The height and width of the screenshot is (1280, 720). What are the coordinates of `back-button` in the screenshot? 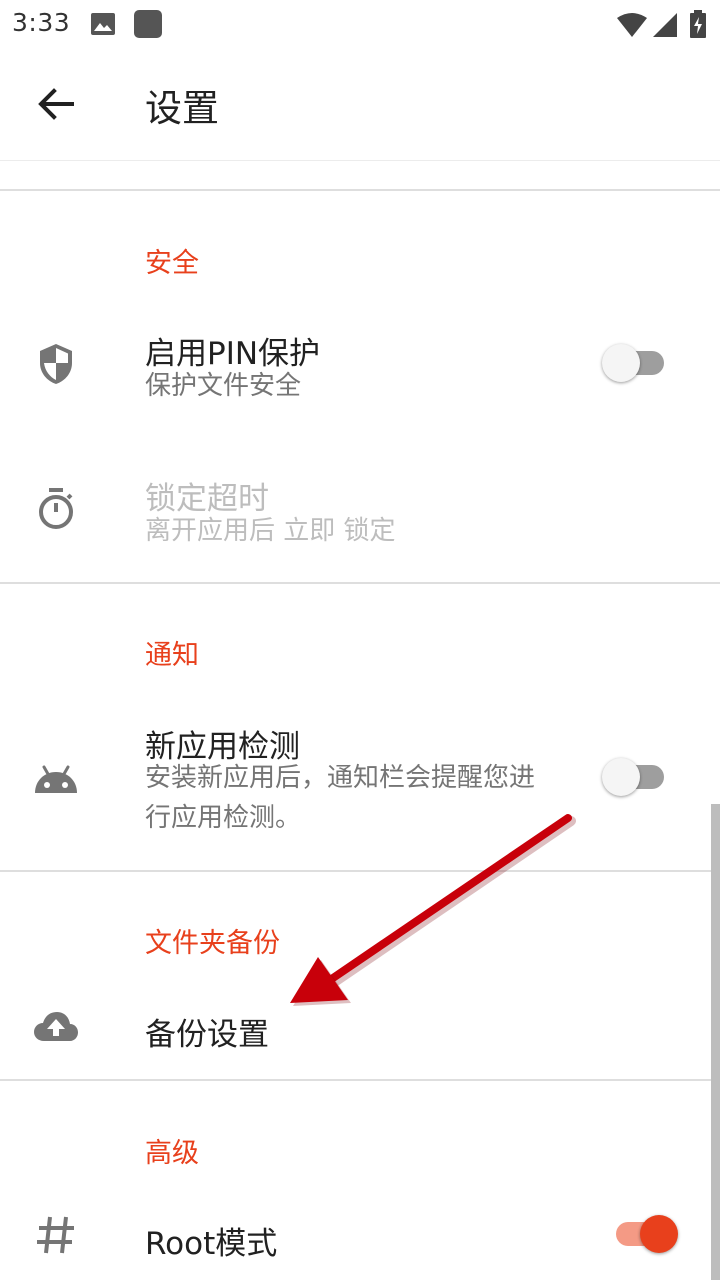 It's located at (56, 104).